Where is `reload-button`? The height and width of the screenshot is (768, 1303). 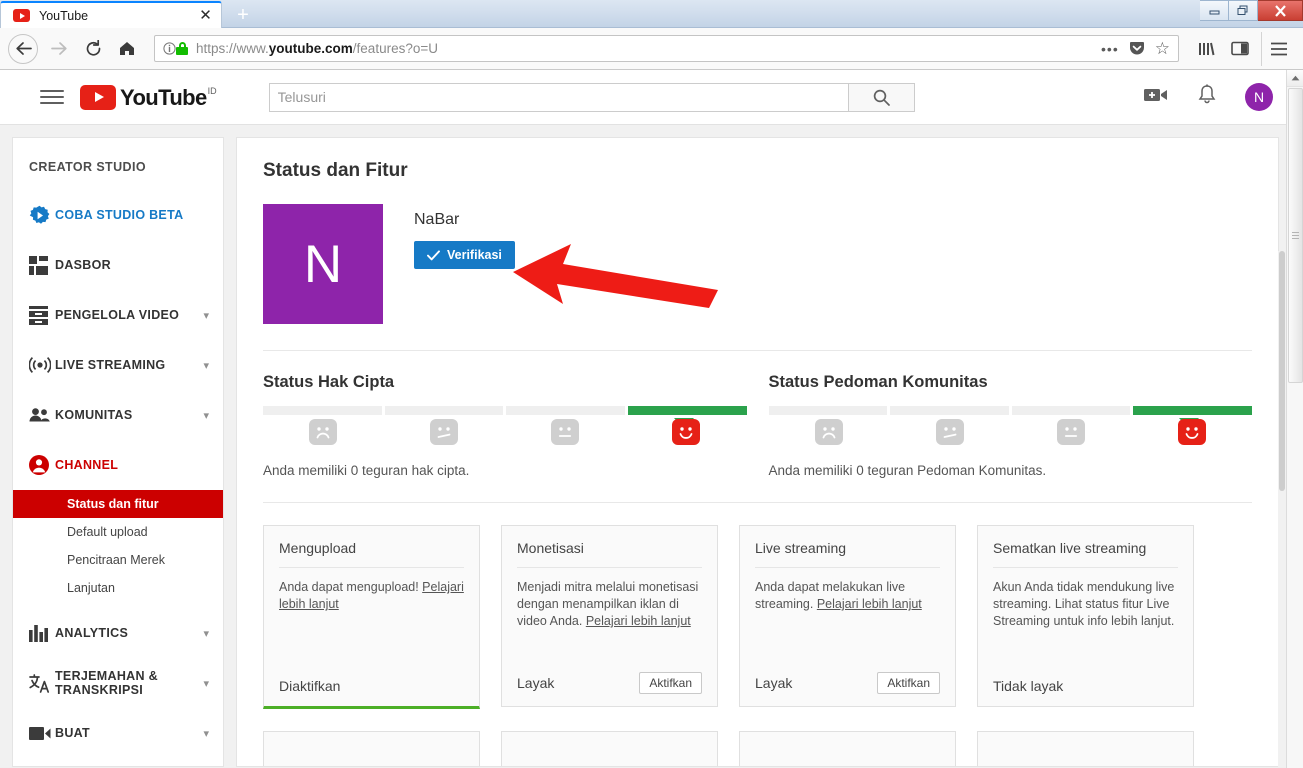 reload-button is located at coordinates (93, 49).